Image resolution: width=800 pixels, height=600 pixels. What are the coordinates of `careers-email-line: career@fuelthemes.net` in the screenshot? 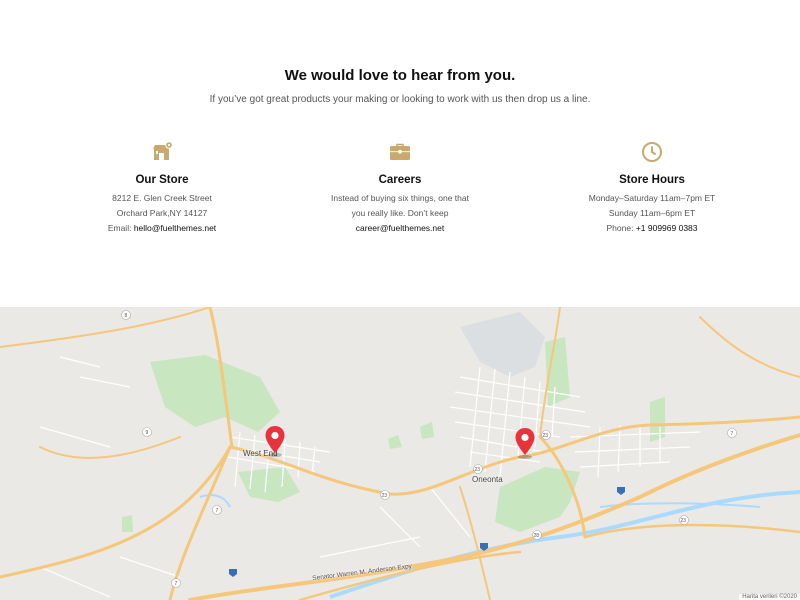 It's located at (400, 228).